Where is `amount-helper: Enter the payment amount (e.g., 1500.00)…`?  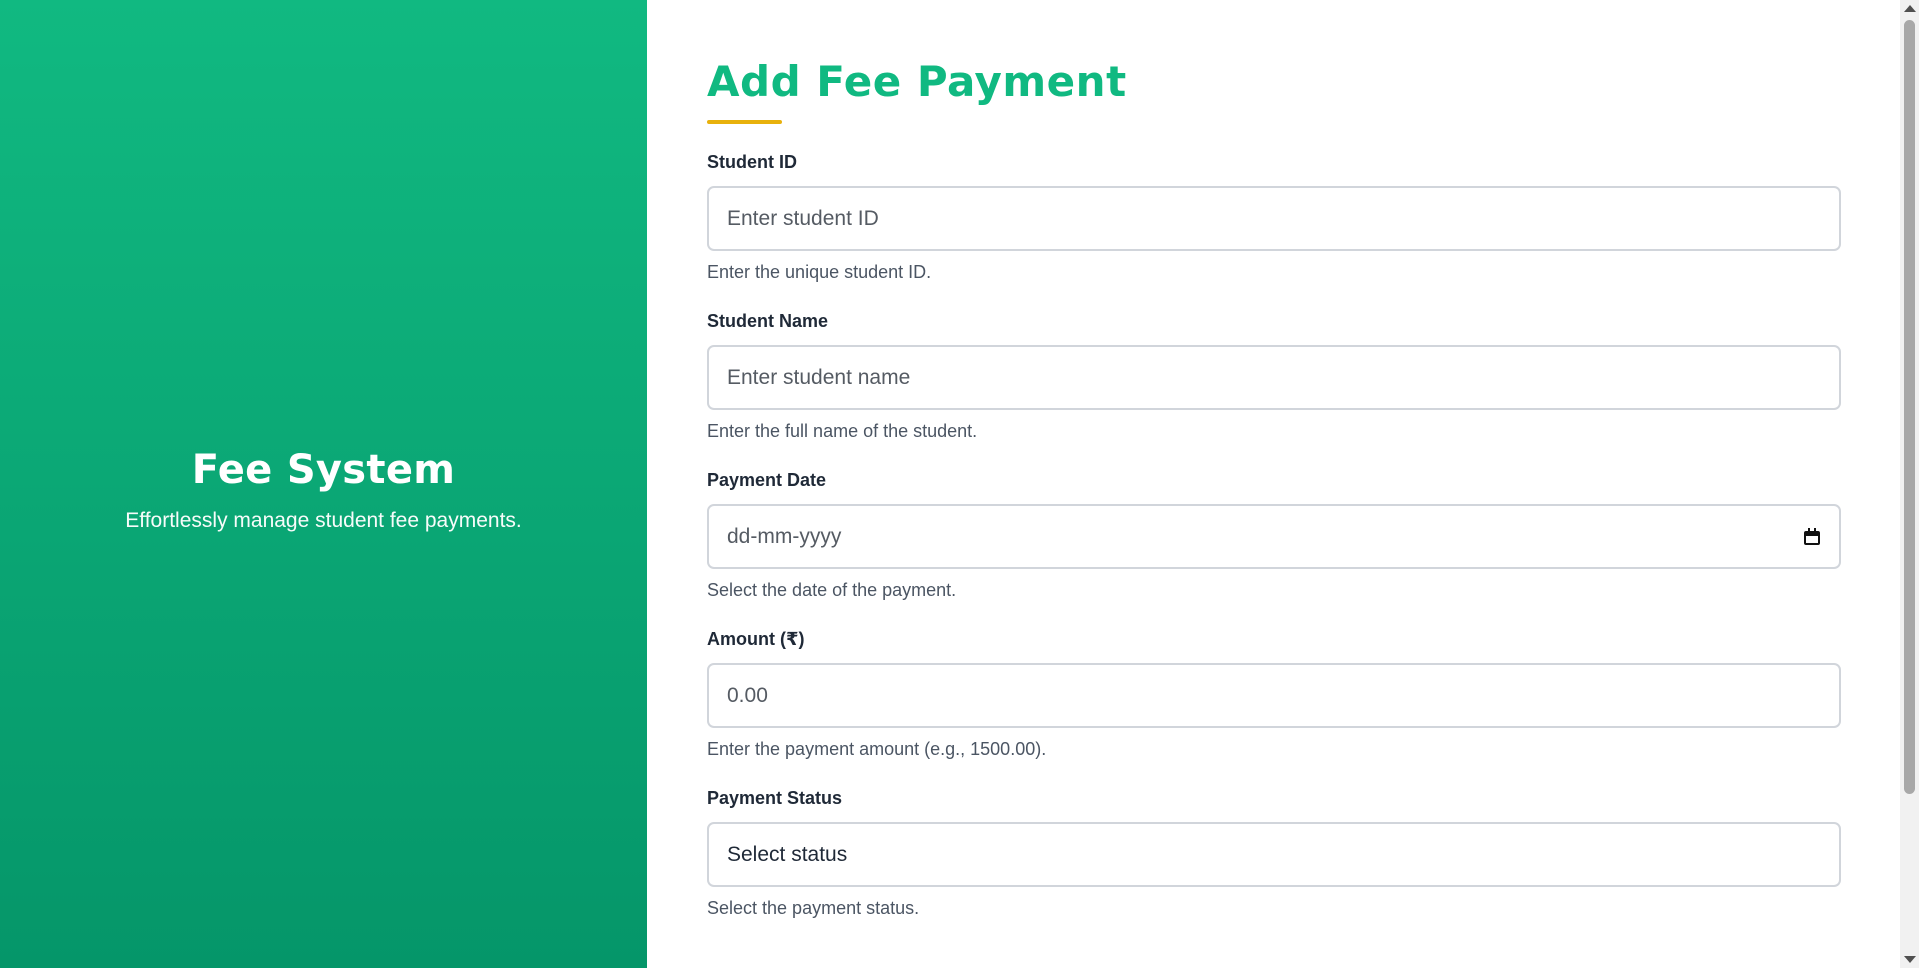 amount-helper: Enter the payment amount (e.g., 1500.00)… is located at coordinates (877, 749).